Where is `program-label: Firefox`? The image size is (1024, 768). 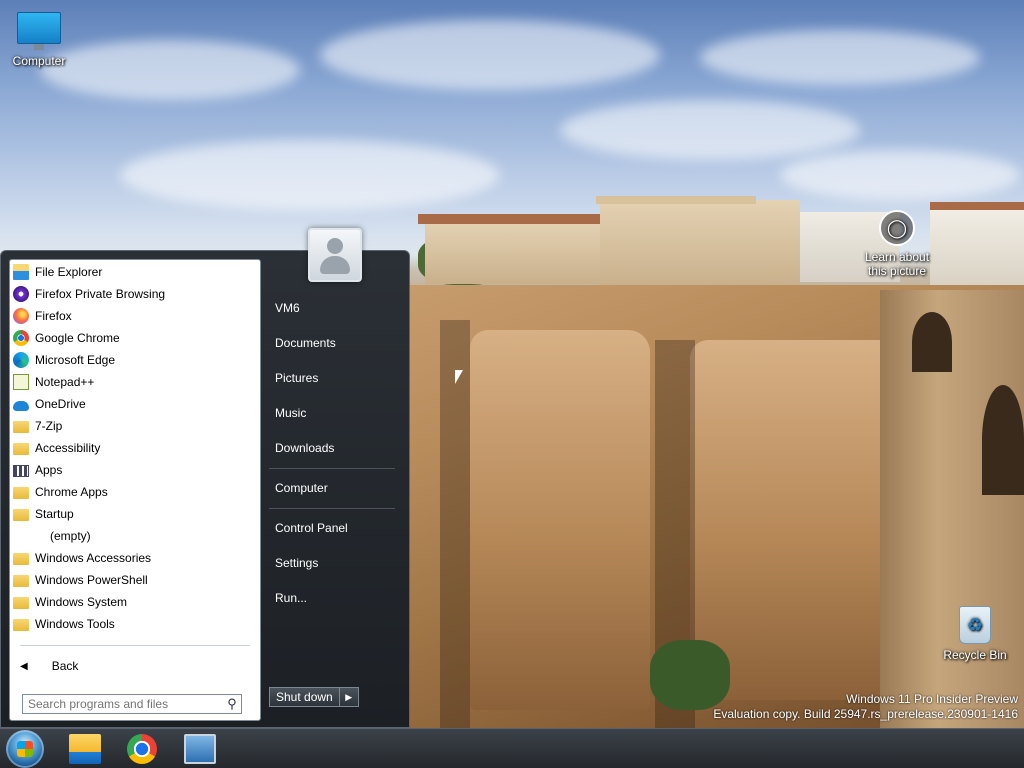
program-label: Firefox is located at coordinates (53, 316).